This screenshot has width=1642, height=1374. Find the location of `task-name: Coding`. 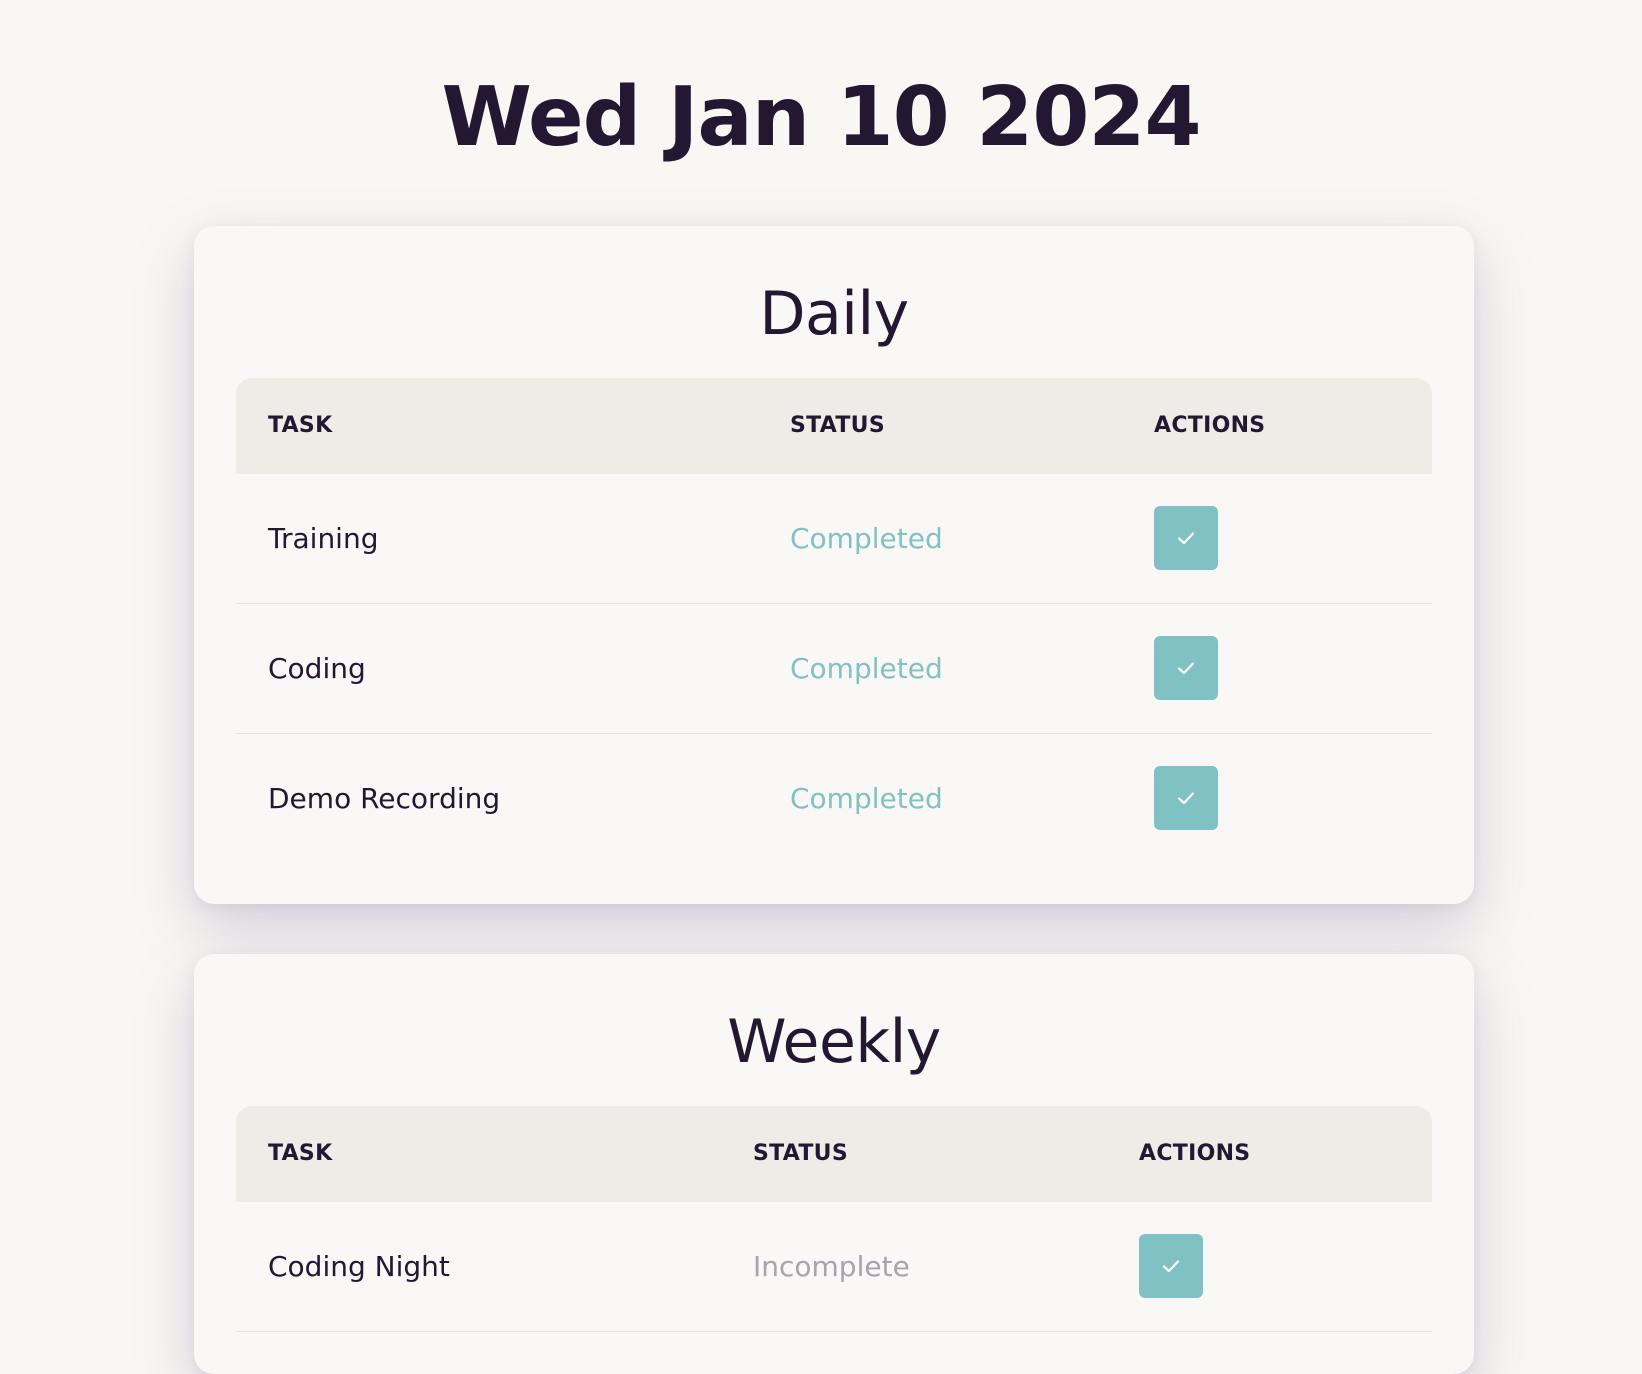

task-name: Coding is located at coordinates (317, 668).